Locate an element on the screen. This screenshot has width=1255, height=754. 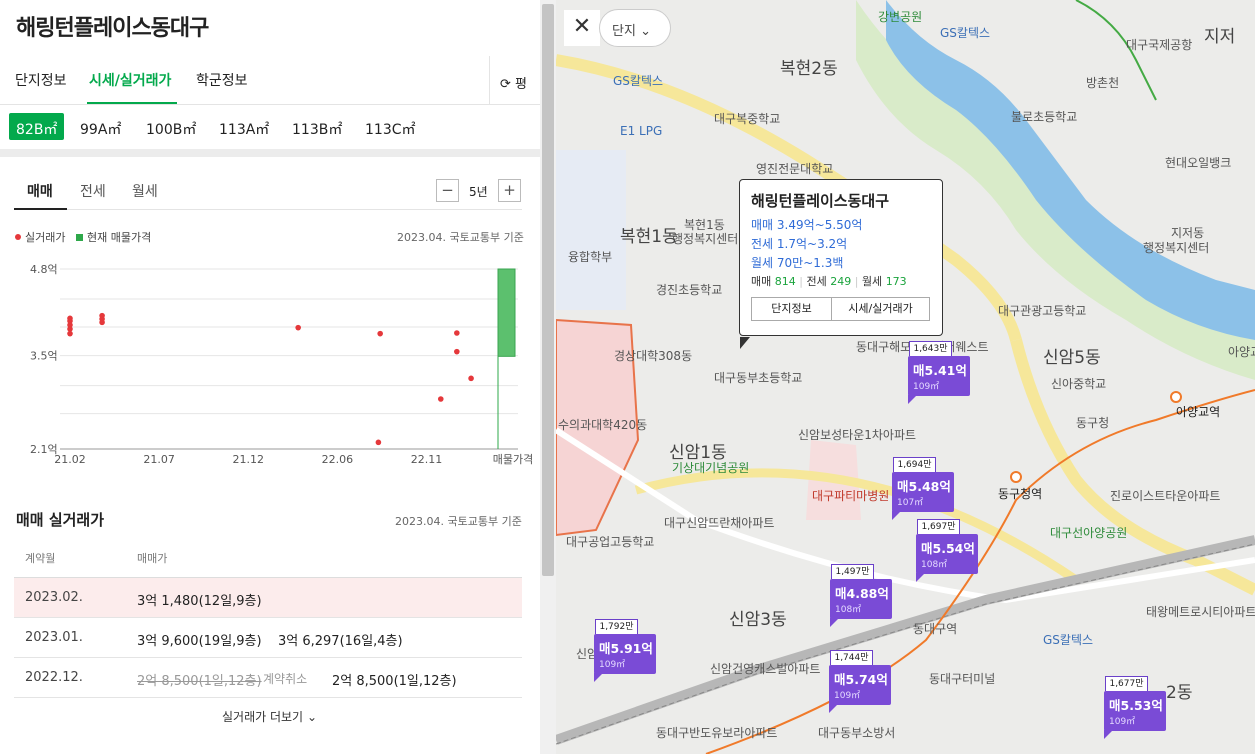
row-deal: 2억 8,500(1일,12층) is located at coordinates (394, 681).